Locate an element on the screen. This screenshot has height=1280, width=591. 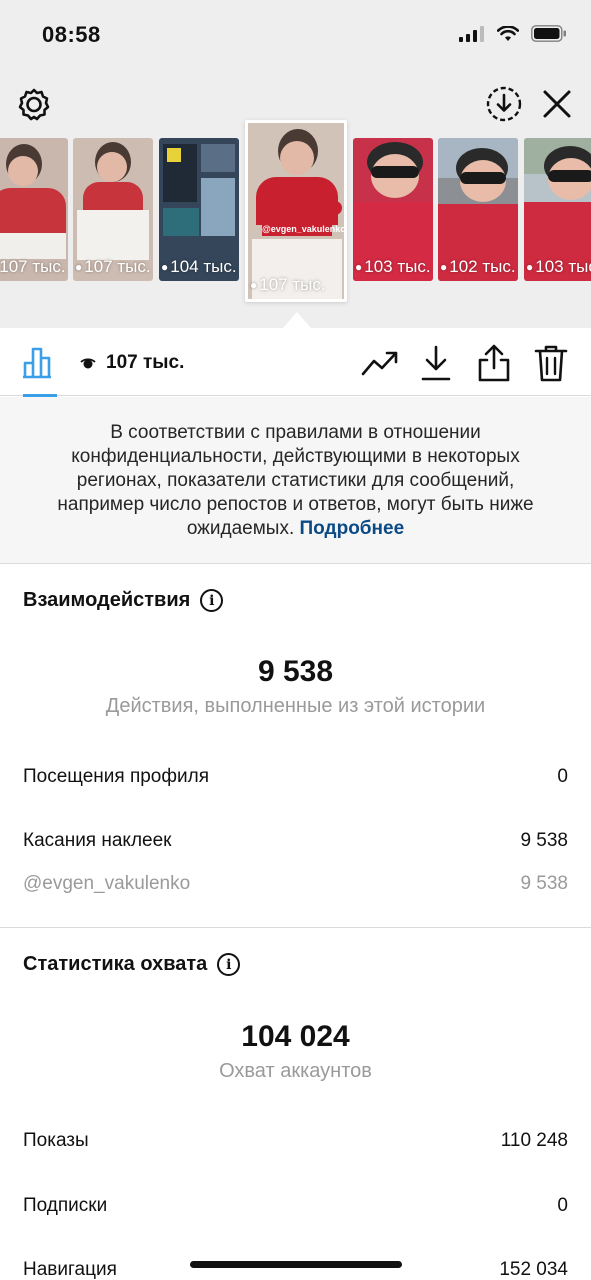
download-icon is located at coordinates (436, 363).